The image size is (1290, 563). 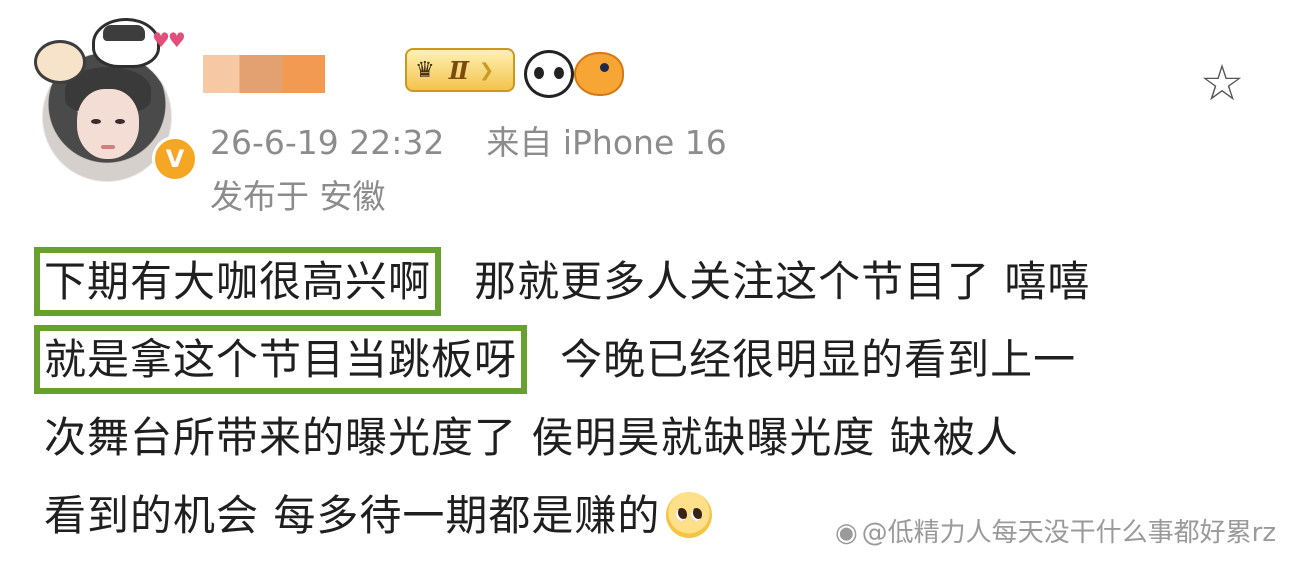 I want to click on watermark: ◉ @低精力人每天没干什么事都好累rz, so click(x=1055, y=530).